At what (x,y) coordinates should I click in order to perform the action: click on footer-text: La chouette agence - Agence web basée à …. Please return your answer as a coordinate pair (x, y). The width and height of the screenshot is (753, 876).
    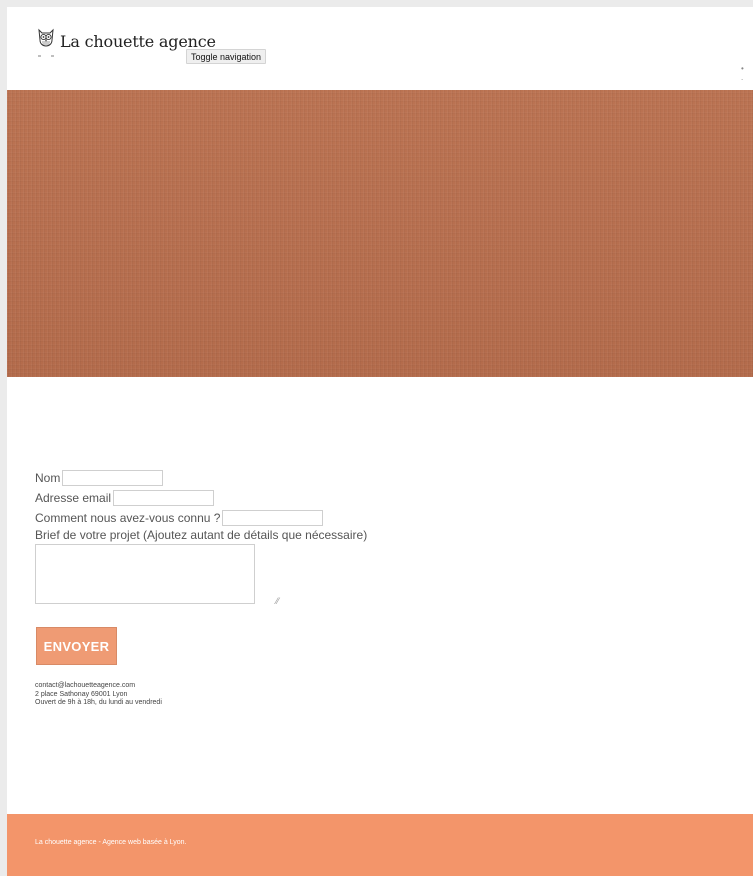
    Looking at the image, I should click on (111, 842).